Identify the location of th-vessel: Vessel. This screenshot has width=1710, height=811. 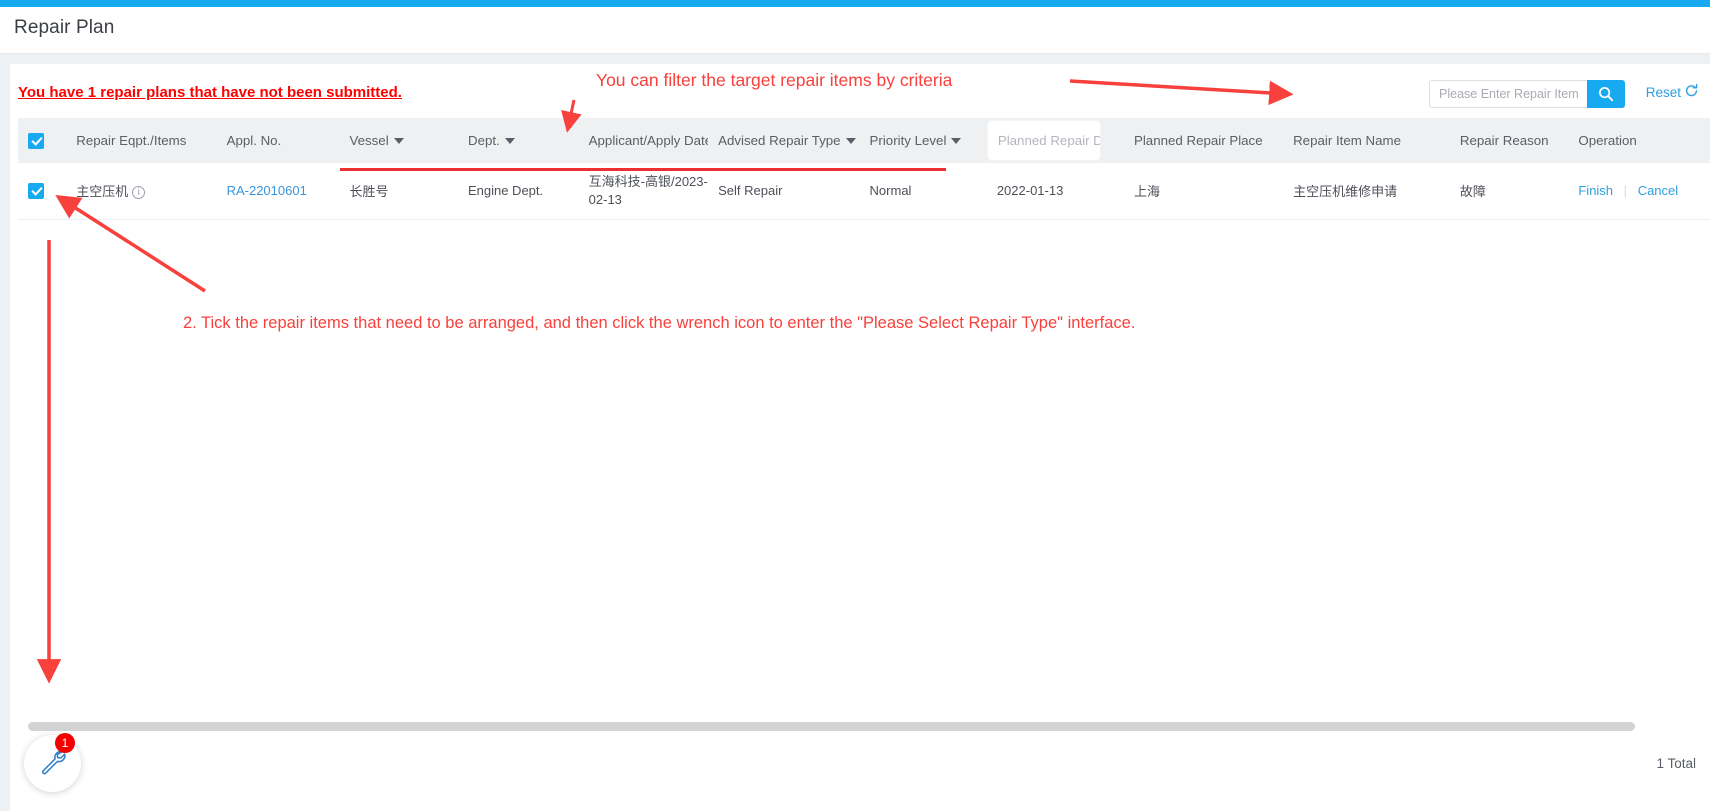
(398, 140).